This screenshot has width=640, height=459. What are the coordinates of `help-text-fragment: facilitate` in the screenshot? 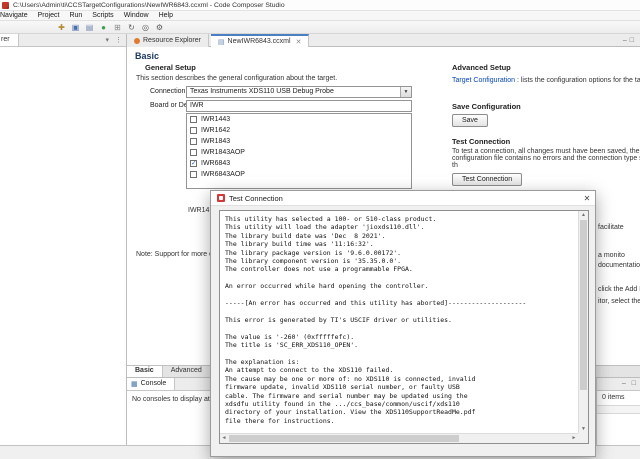 It's located at (611, 227).